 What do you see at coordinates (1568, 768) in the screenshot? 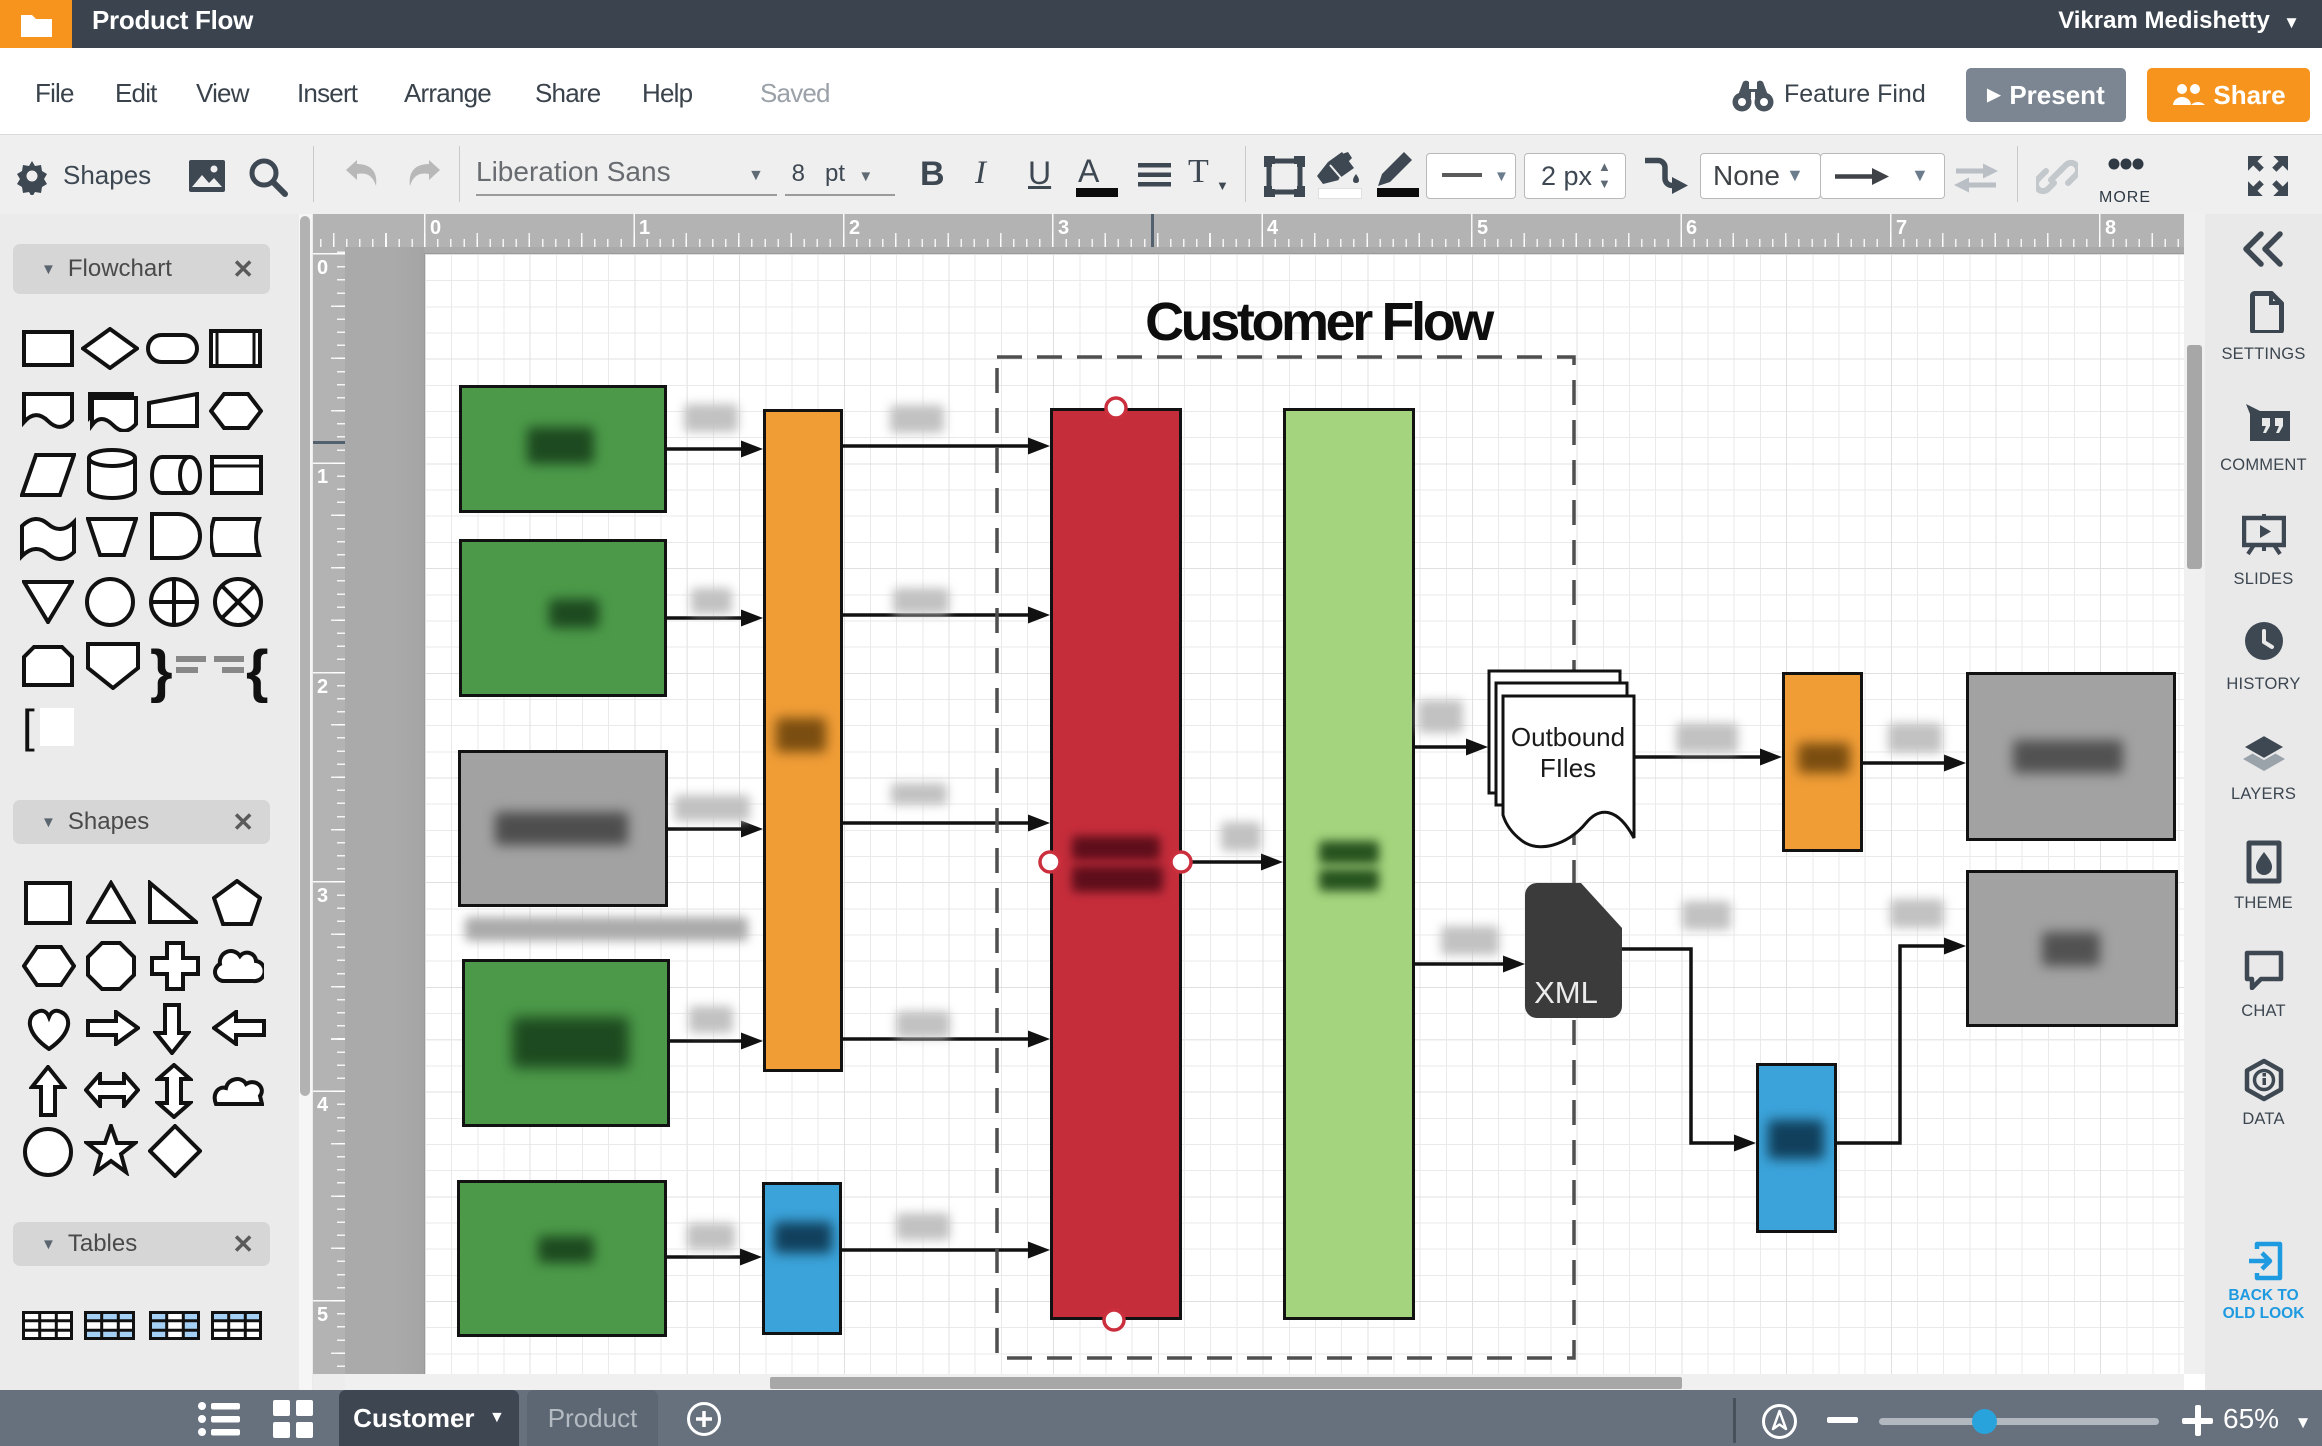
I see `svg-text: FIles` at bounding box center [1568, 768].